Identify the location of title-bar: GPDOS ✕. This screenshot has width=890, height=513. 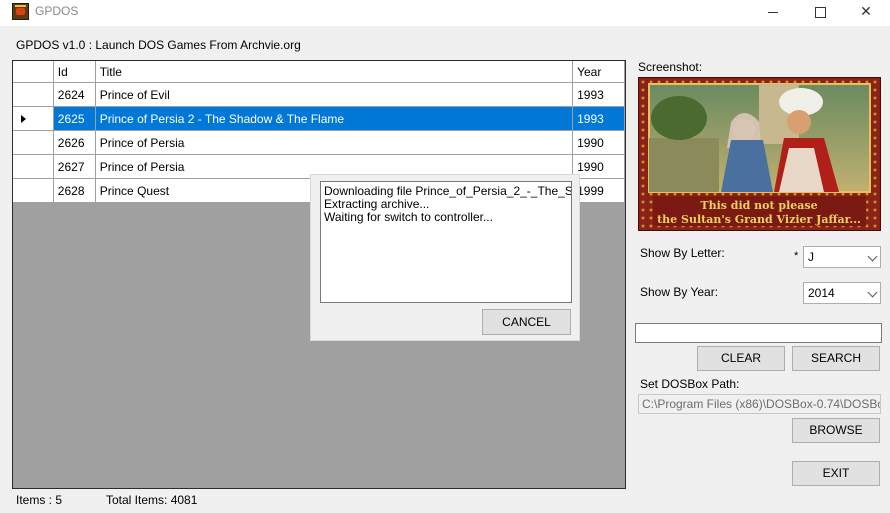
(445, 13).